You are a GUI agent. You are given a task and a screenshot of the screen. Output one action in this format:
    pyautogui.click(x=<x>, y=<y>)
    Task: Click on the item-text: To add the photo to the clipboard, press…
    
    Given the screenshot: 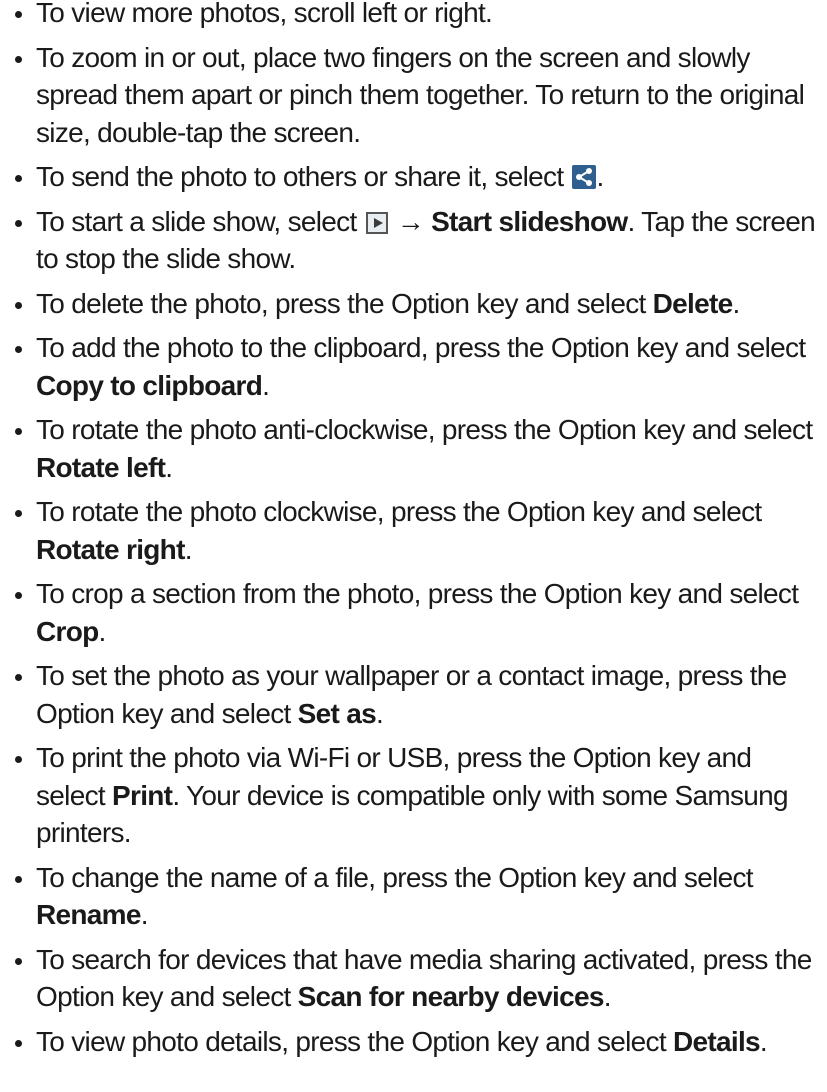 What is the action you would take?
    pyautogui.click(x=421, y=347)
    